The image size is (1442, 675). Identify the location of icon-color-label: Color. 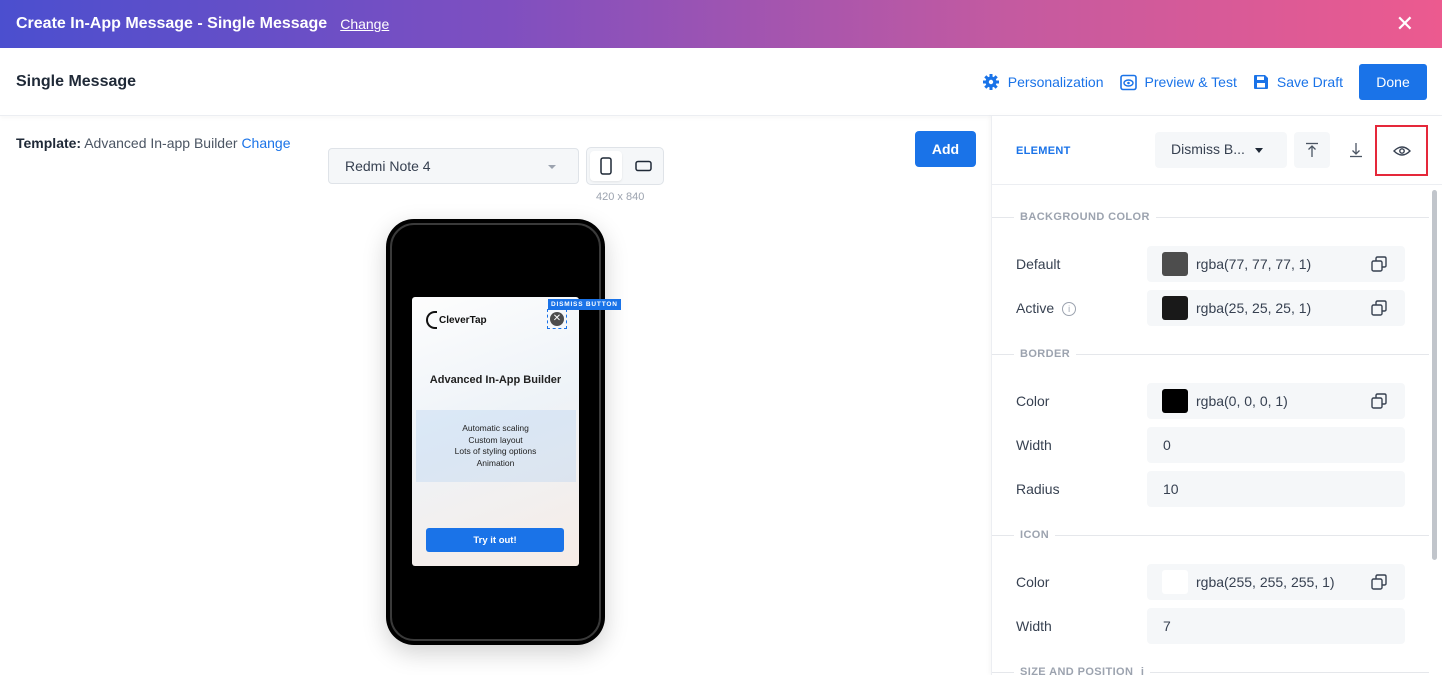
(1033, 582).